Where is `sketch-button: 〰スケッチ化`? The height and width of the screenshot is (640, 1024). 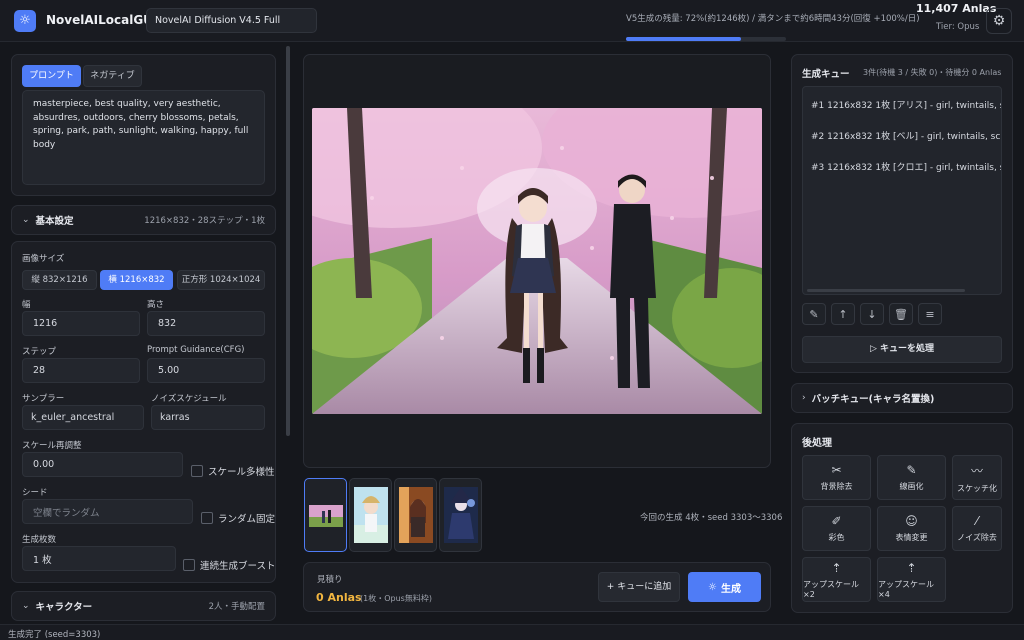 sketch-button: 〰スケッチ化 is located at coordinates (977, 477).